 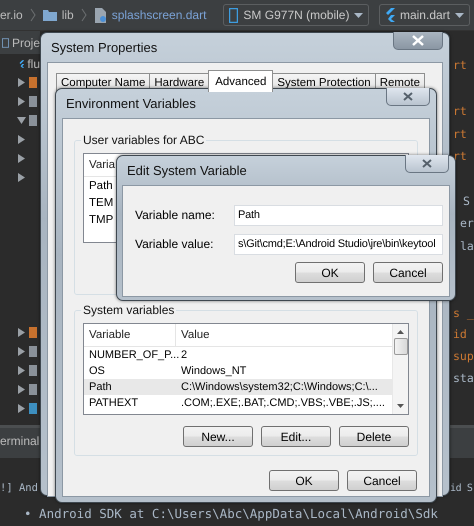 I want to click on window-title: Edit System Variable, so click(x=187, y=171).